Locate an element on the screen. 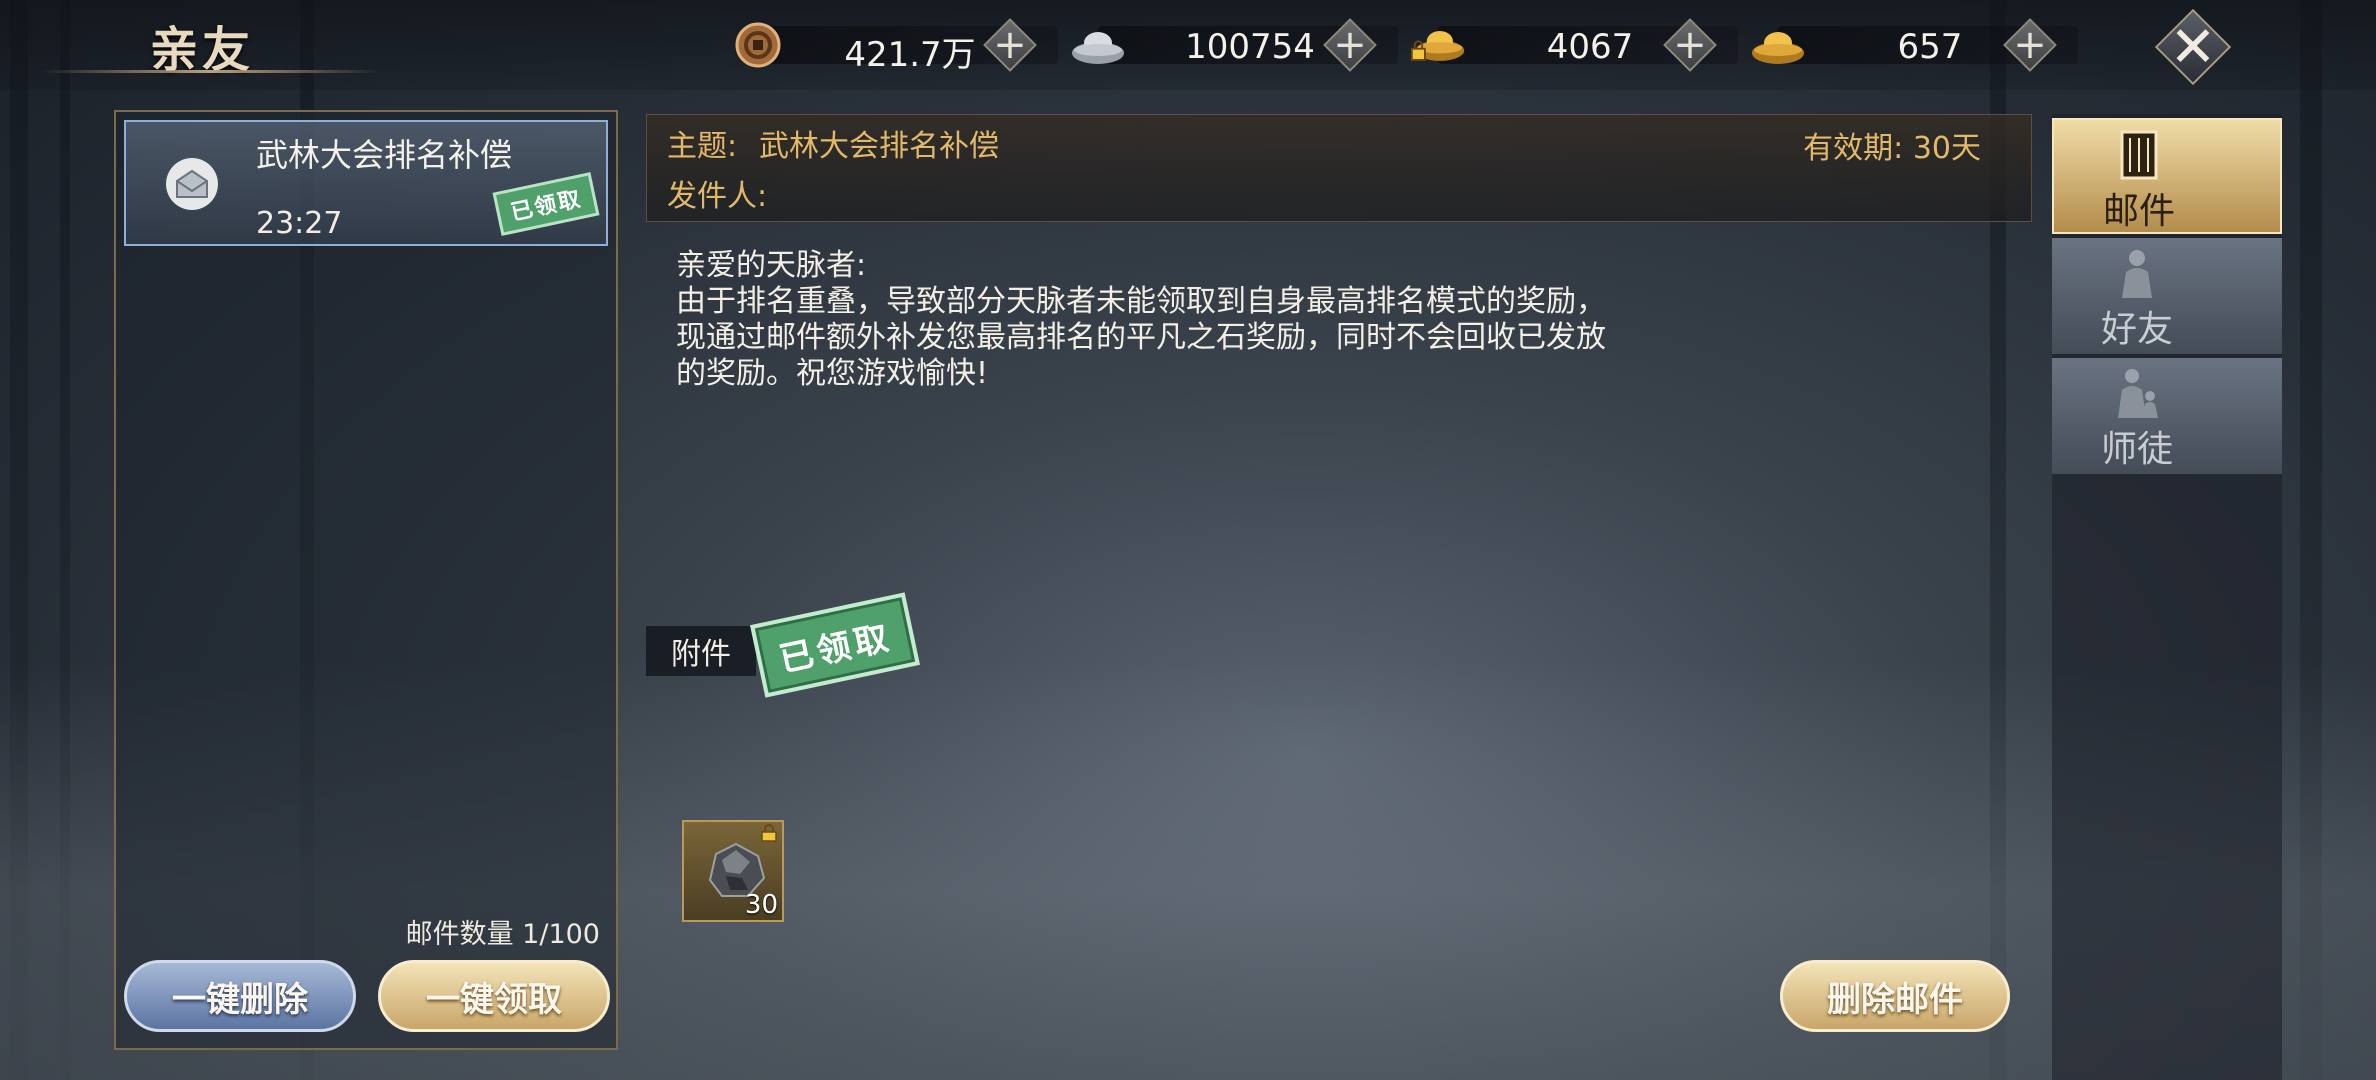 The width and height of the screenshot is (2376, 1080). add-silver-button: + is located at coordinates (1350, 45).